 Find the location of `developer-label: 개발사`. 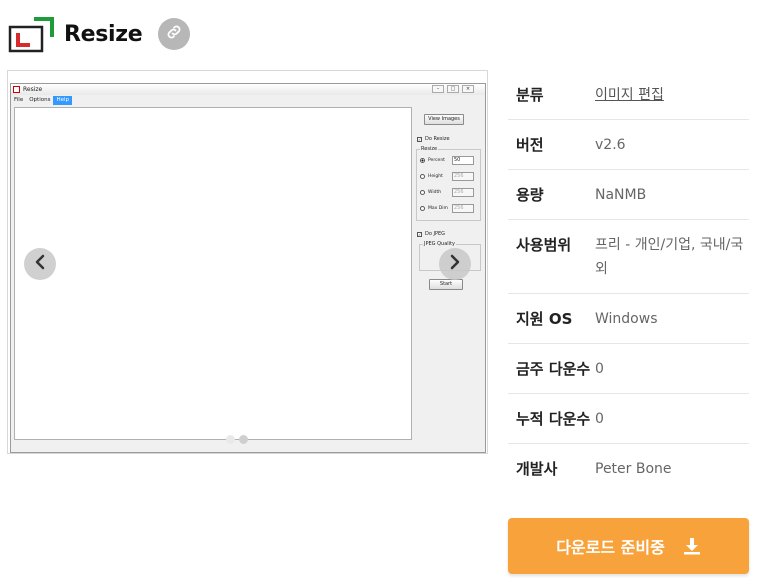

developer-label: 개발사 is located at coordinates (537, 469).